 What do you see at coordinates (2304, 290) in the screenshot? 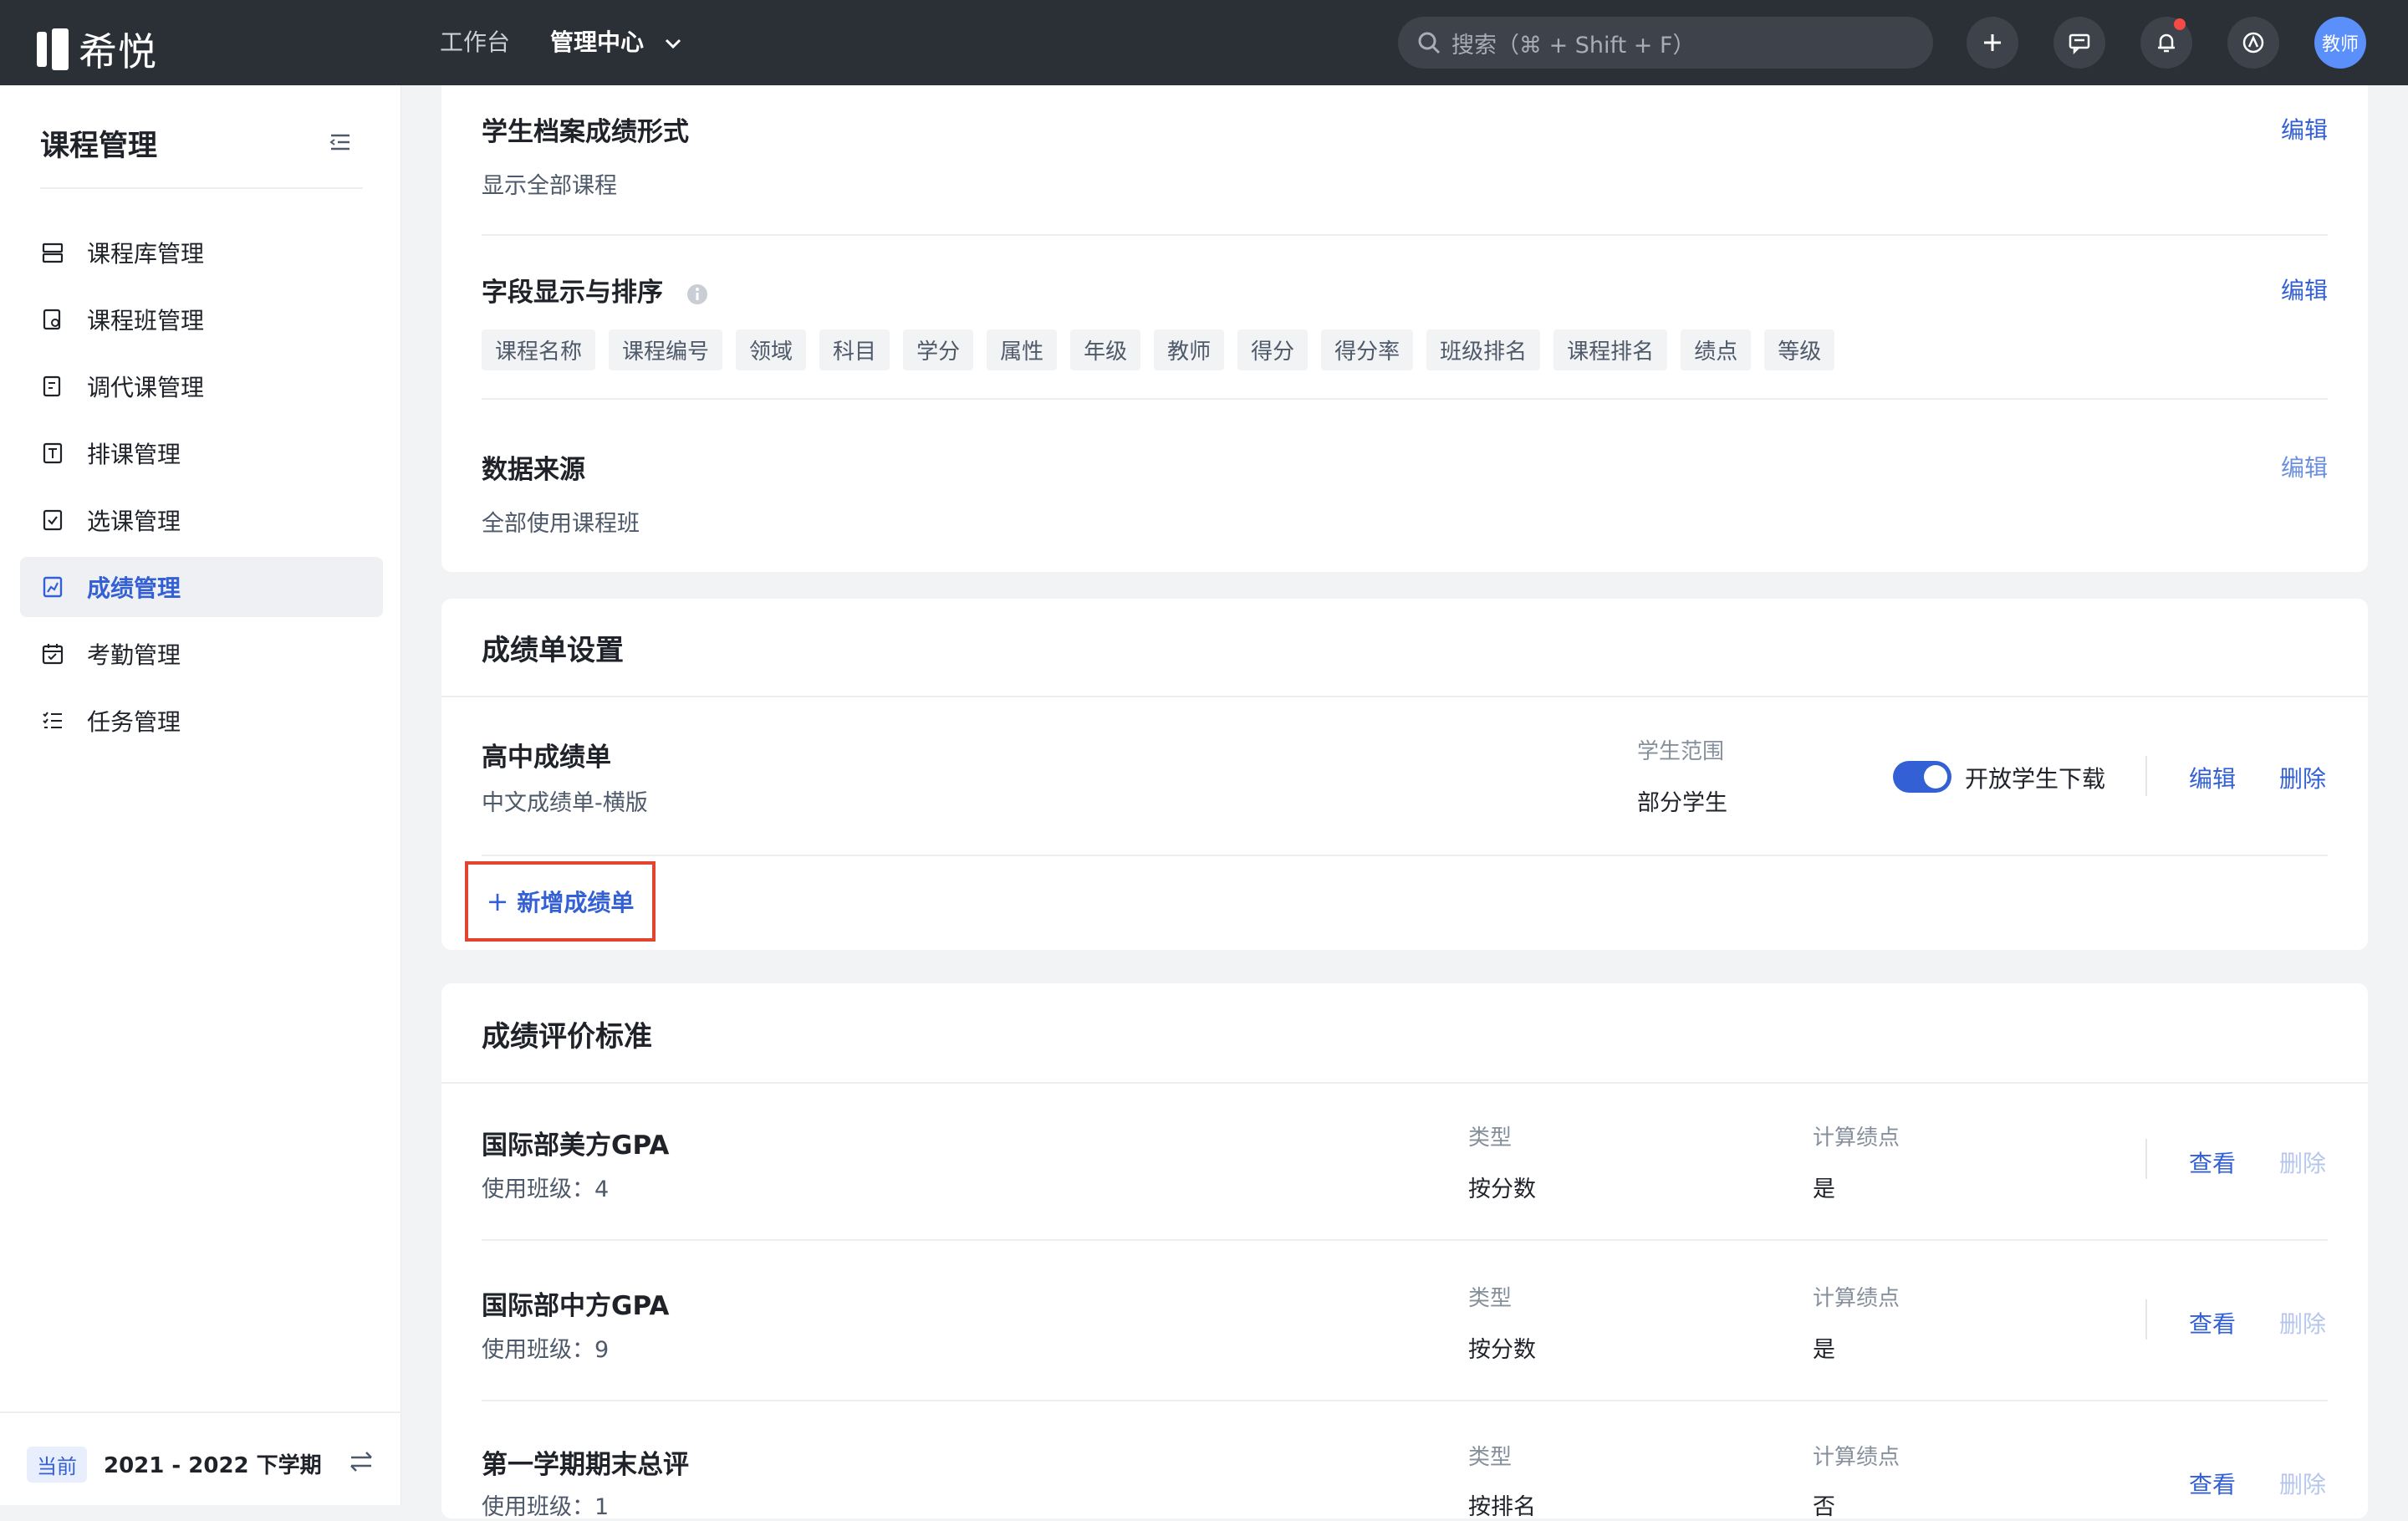
I see `edit-field-display-link: 编辑` at bounding box center [2304, 290].